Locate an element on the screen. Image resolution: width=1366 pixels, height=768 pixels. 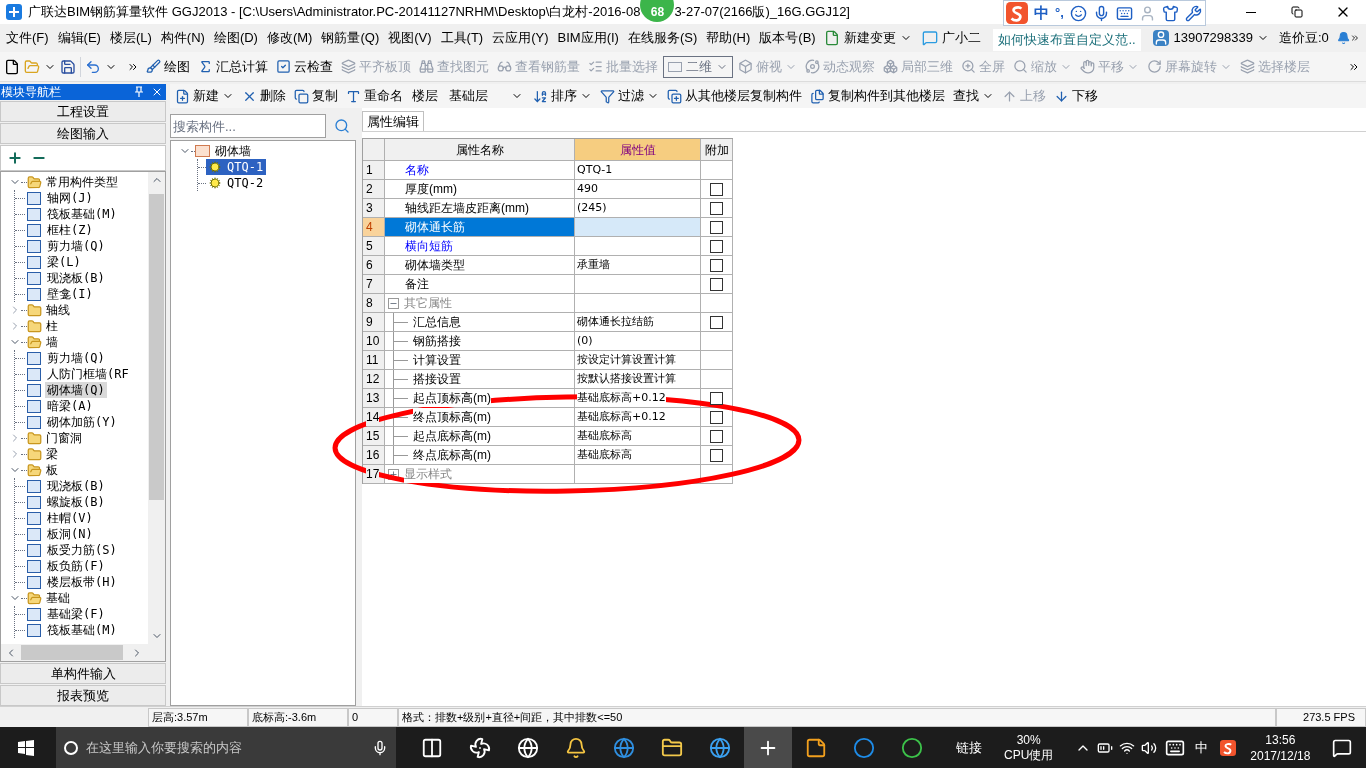
menu-item: 楼层(L) is located at coordinates (130, 38).